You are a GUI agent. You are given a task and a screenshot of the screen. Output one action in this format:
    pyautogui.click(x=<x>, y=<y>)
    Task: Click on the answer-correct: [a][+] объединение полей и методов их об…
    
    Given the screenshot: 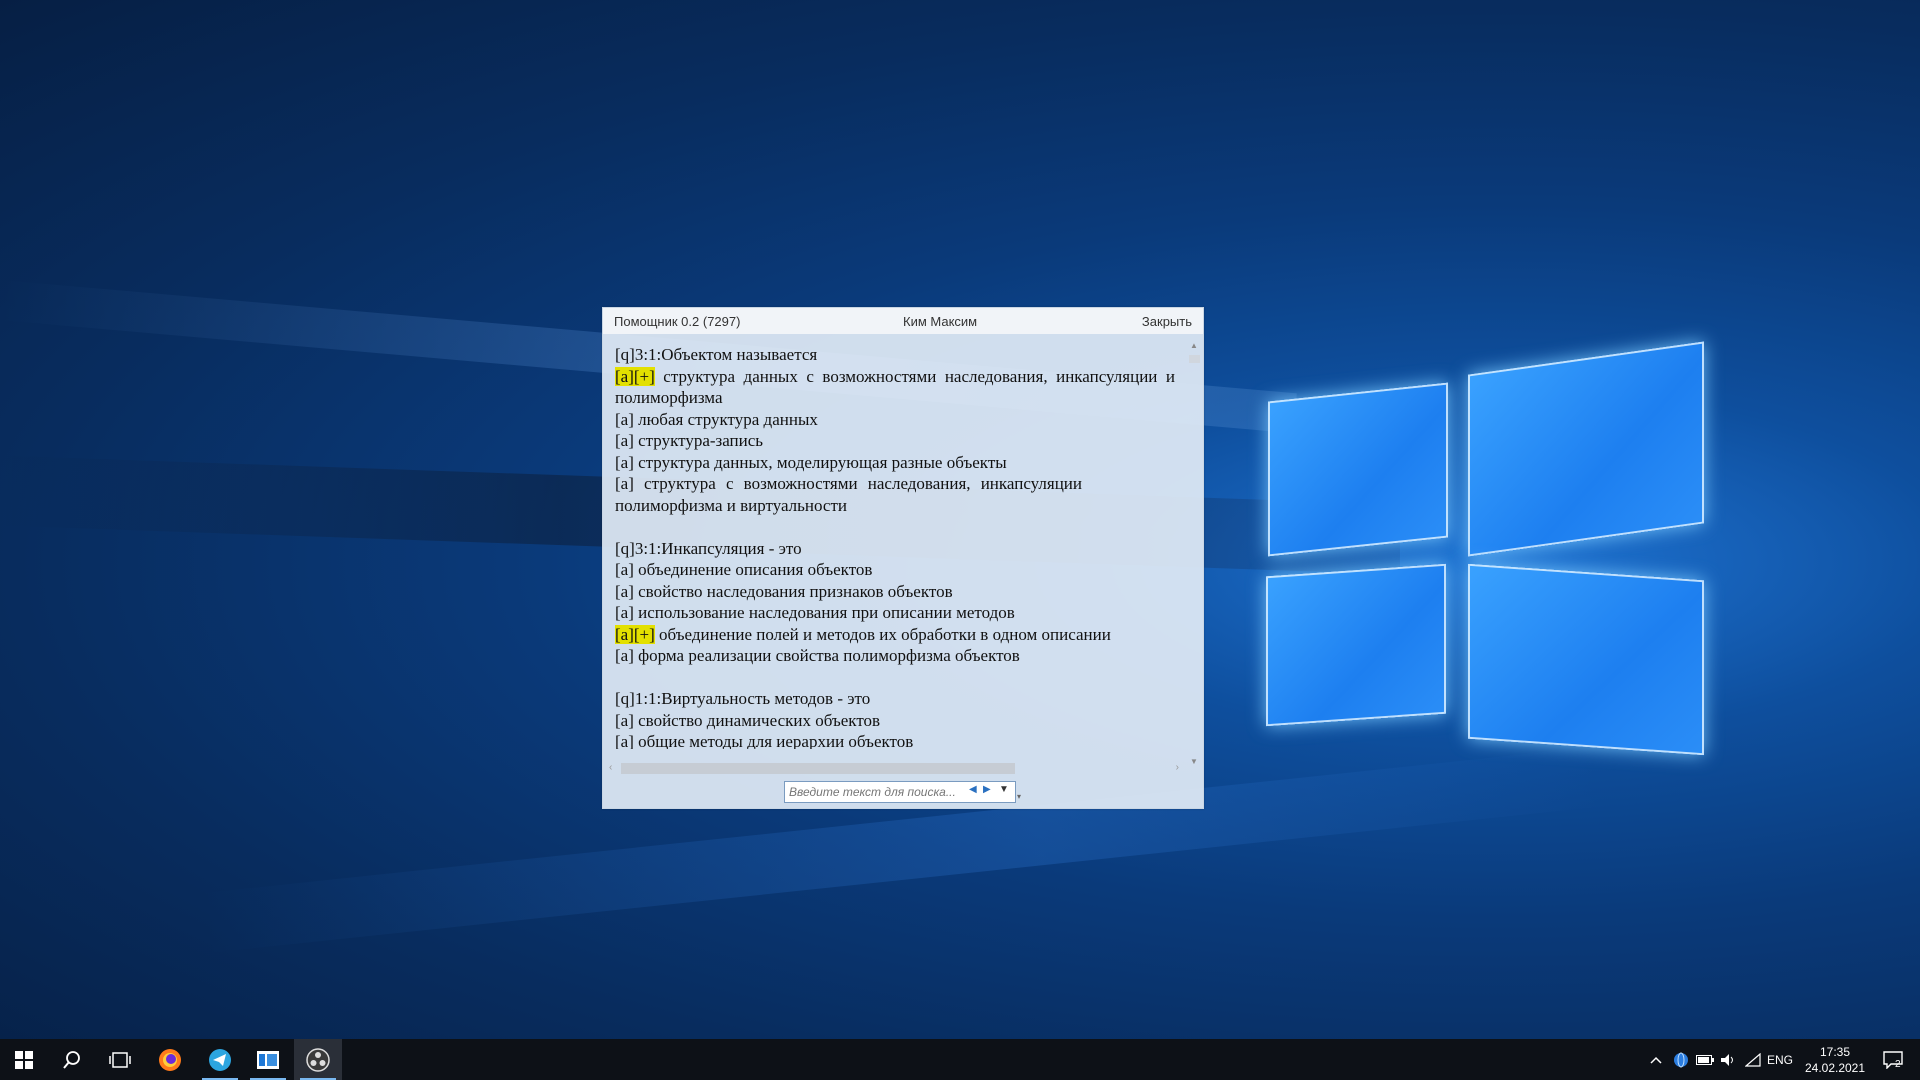 What is the action you would take?
    pyautogui.click(x=895, y=635)
    